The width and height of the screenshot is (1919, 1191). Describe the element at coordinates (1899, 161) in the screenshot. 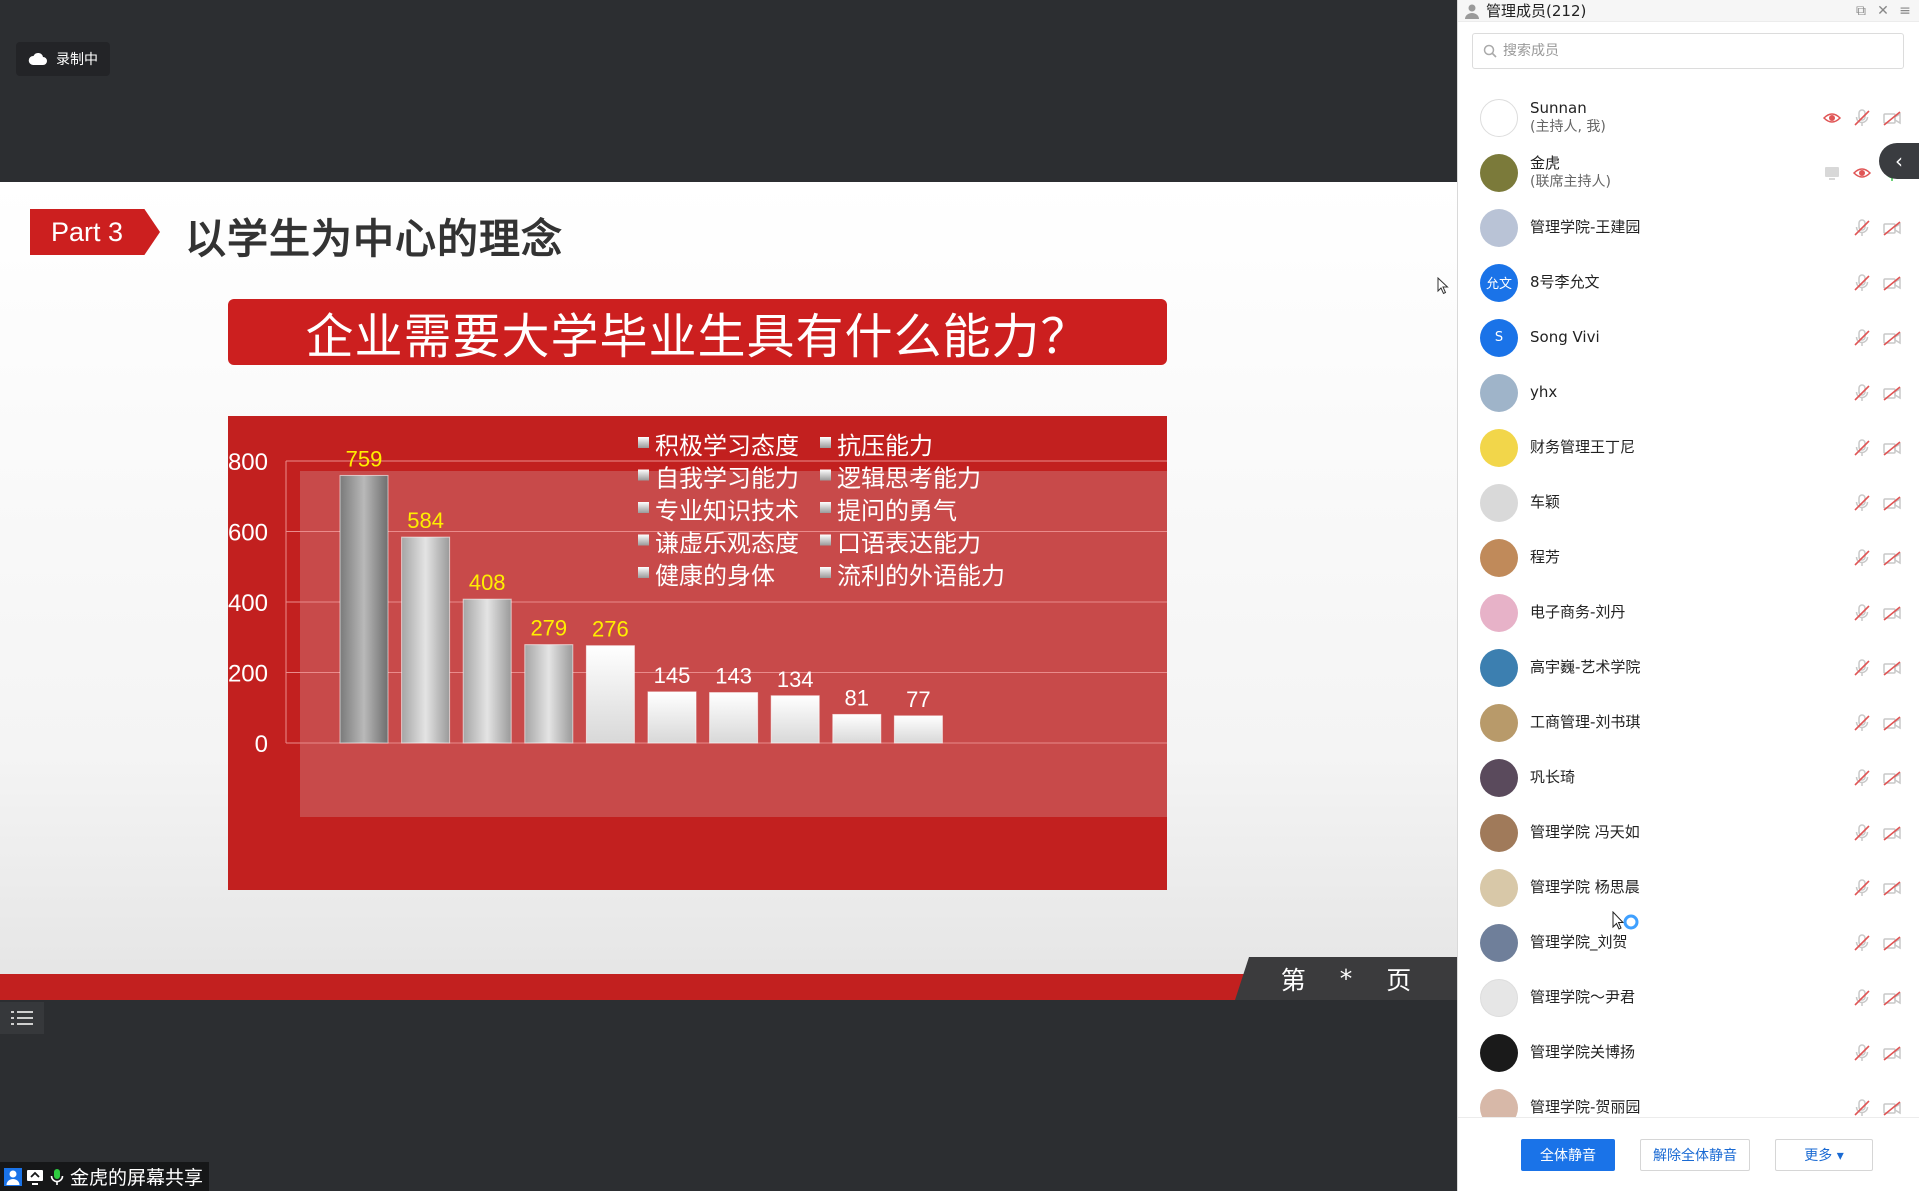

I see `collapse-panel-button: ‹` at that location.